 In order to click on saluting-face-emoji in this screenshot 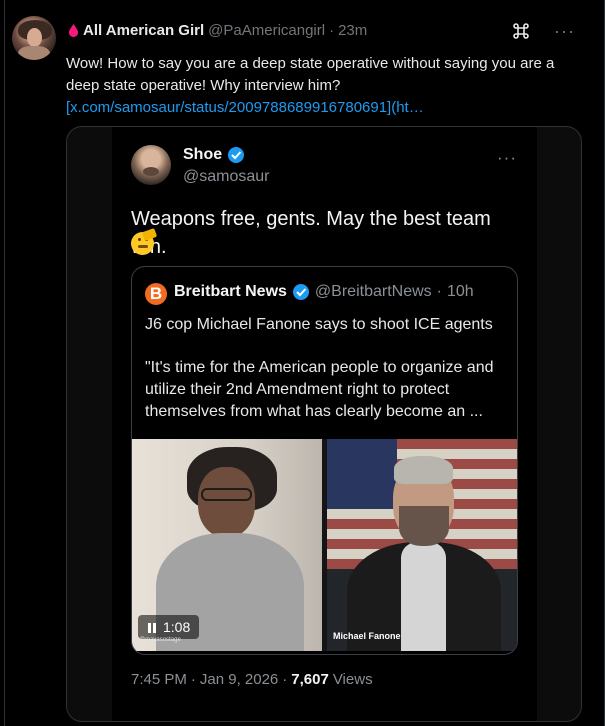, I will do `click(144, 241)`.